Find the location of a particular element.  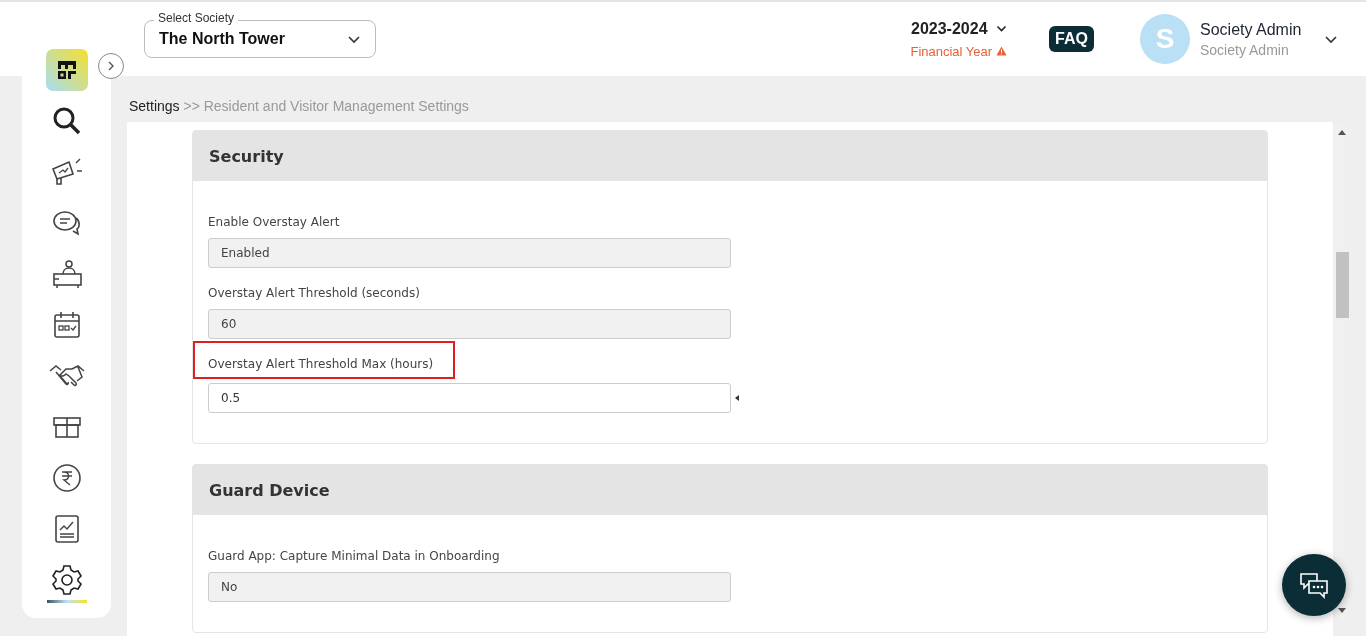

faq-button: FAQ is located at coordinates (1071, 39).